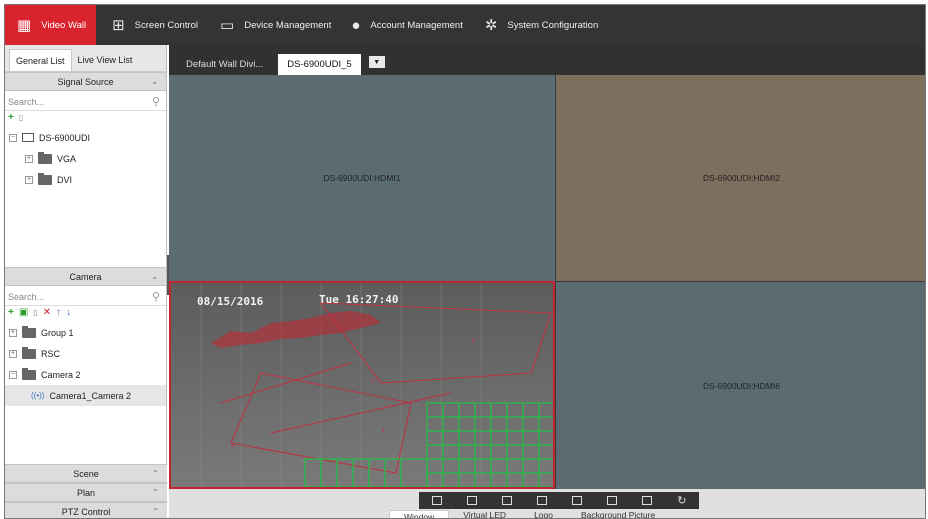  Describe the element at coordinates (166, 25) in the screenshot. I see `nav-label: Screen Control` at that location.